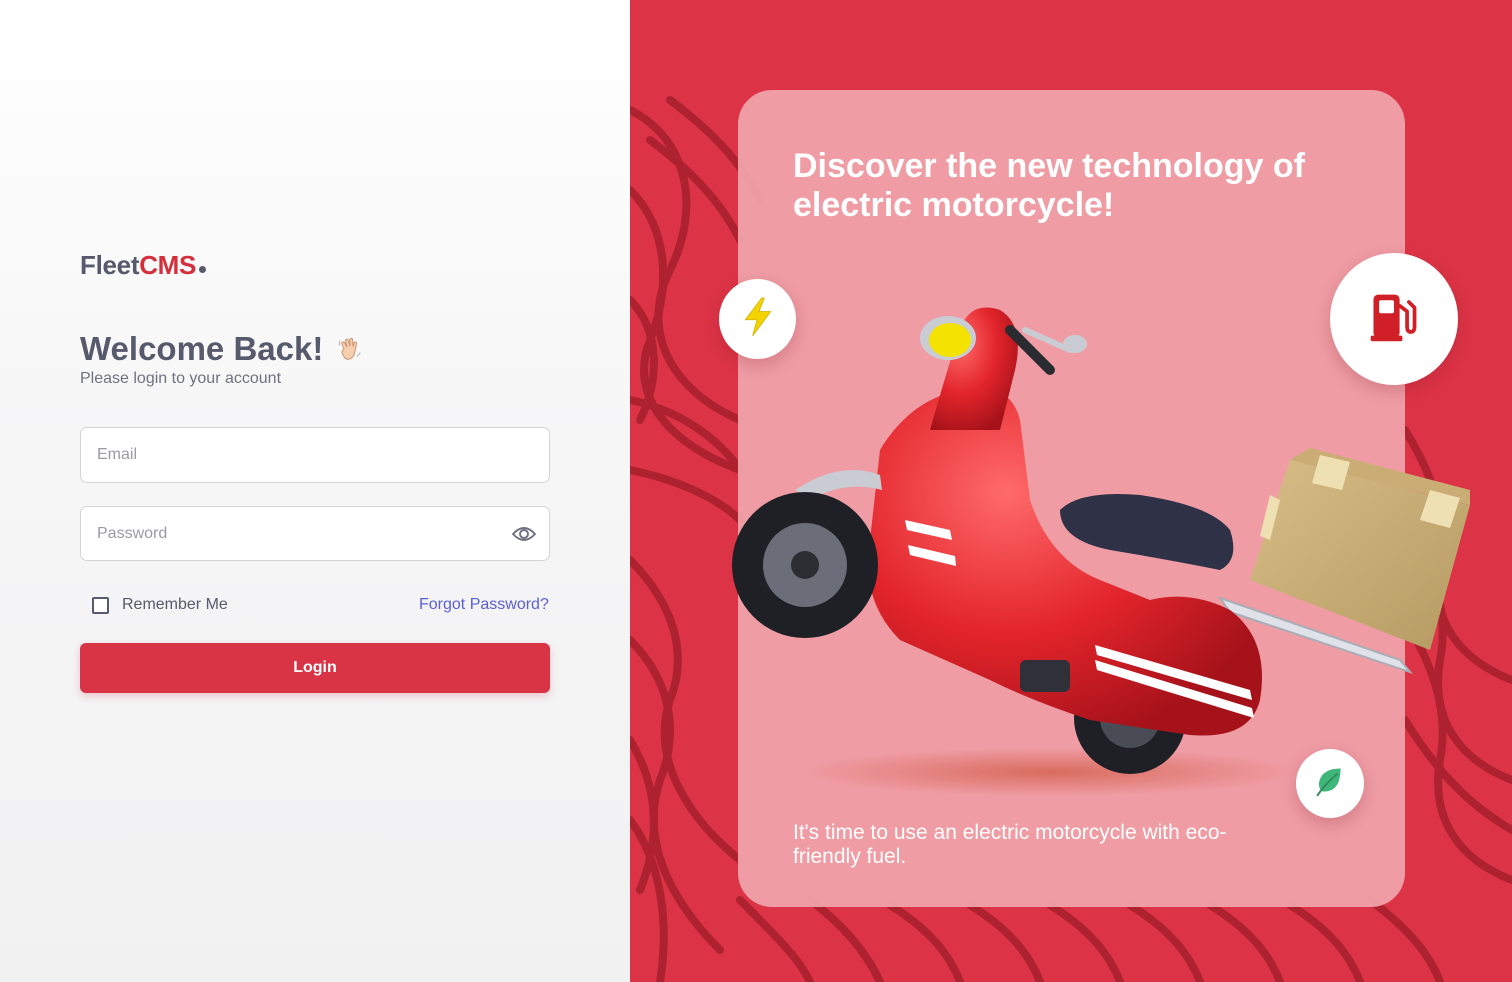 The width and height of the screenshot is (1512, 982). I want to click on waving-hand-icon, so click(350, 346).